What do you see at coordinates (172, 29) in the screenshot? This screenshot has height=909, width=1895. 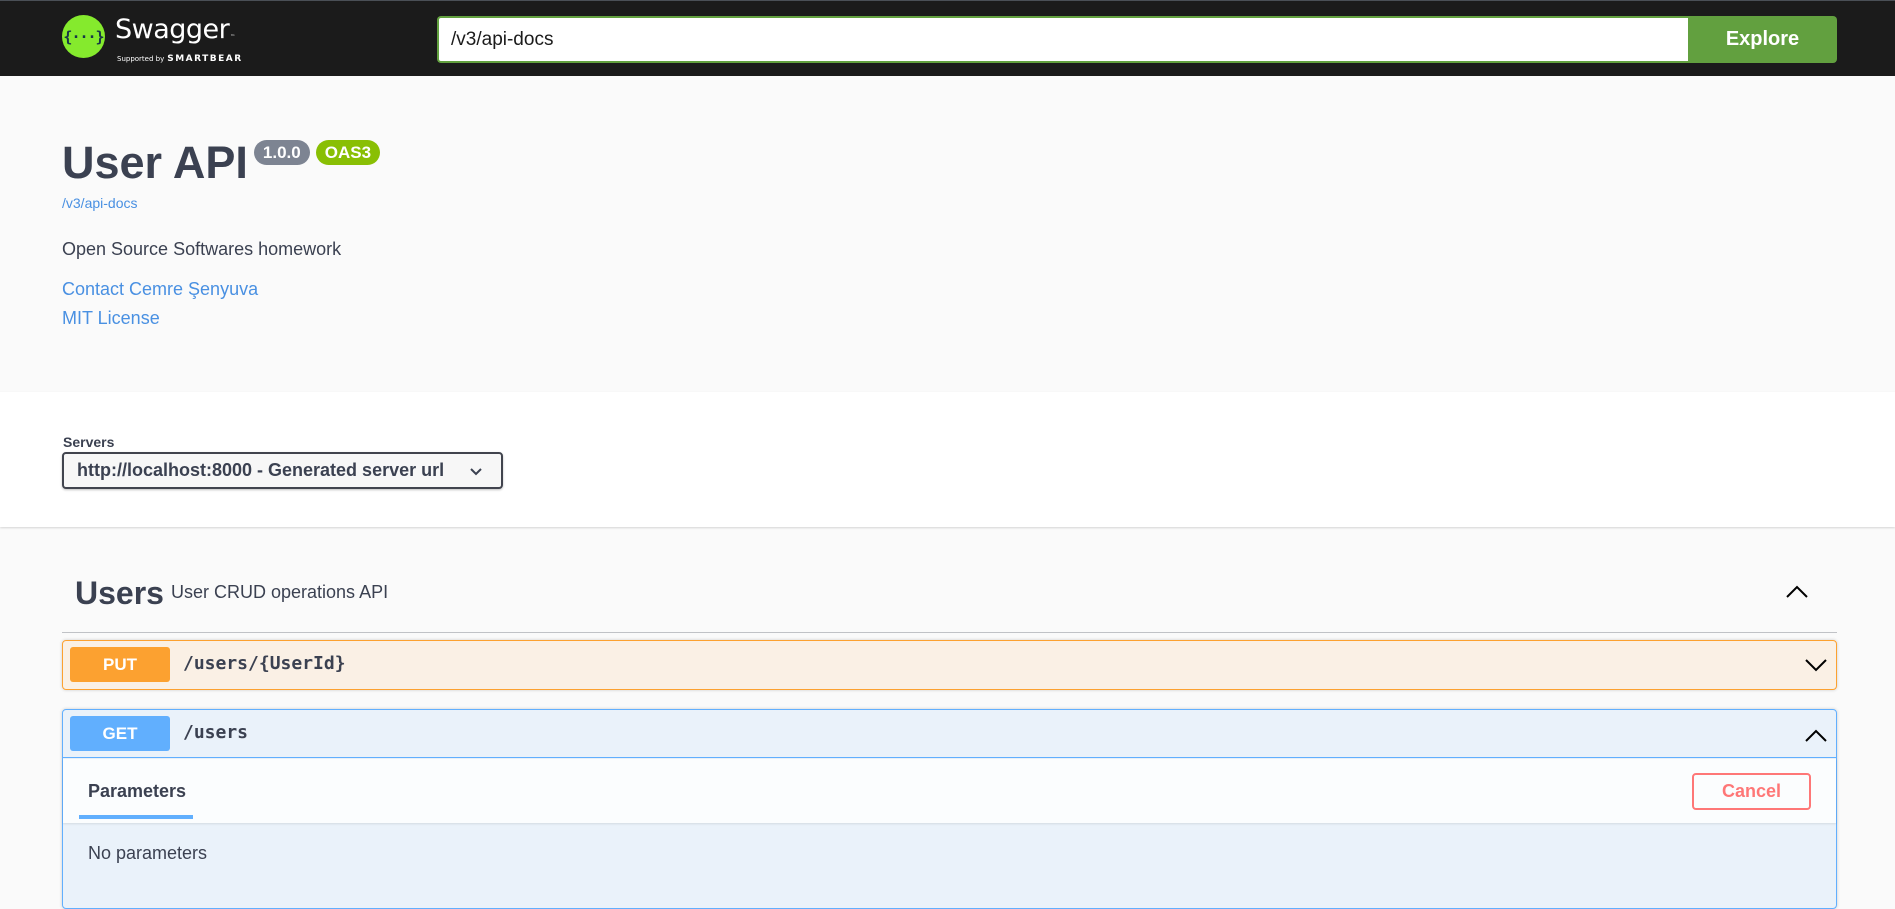 I see `brand-name: Swagger` at bounding box center [172, 29].